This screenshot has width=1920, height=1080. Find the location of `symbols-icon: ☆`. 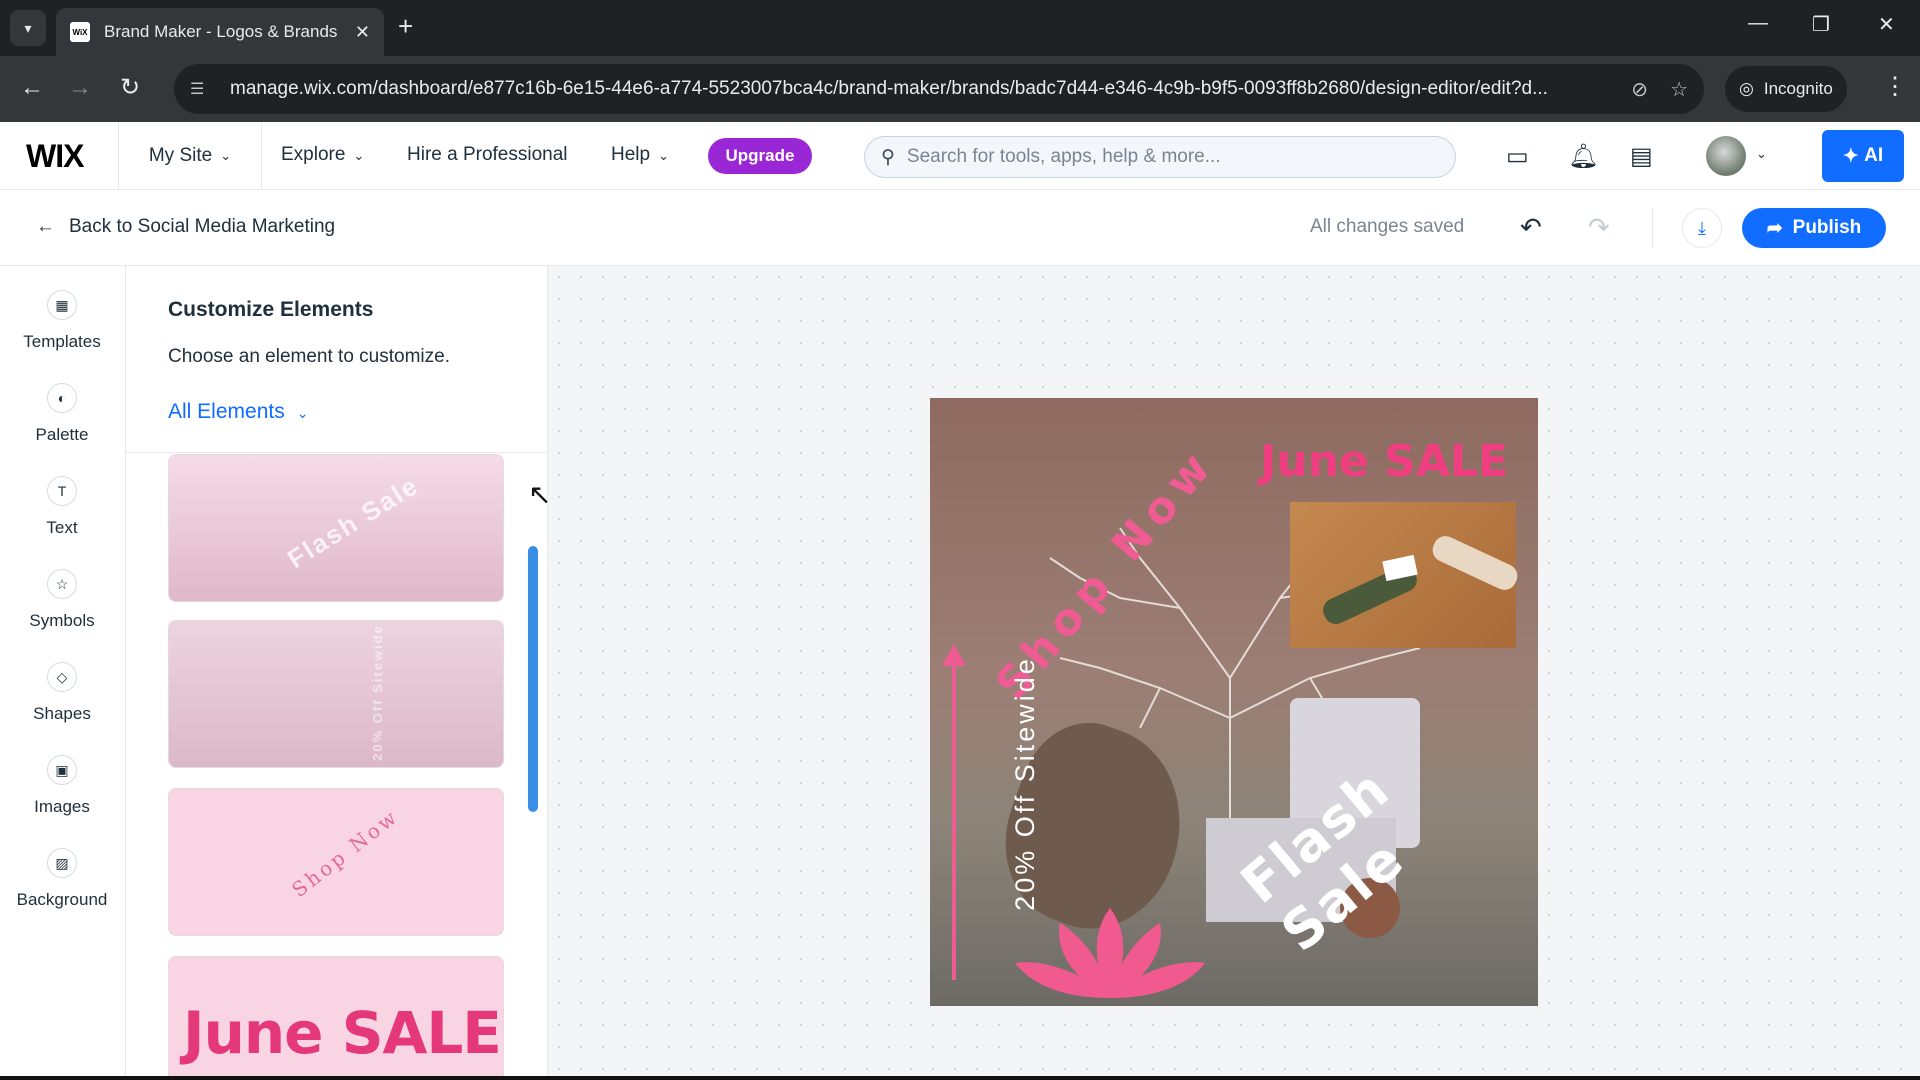

symbols-icon: ☆ is located at coordinates (62, 584).